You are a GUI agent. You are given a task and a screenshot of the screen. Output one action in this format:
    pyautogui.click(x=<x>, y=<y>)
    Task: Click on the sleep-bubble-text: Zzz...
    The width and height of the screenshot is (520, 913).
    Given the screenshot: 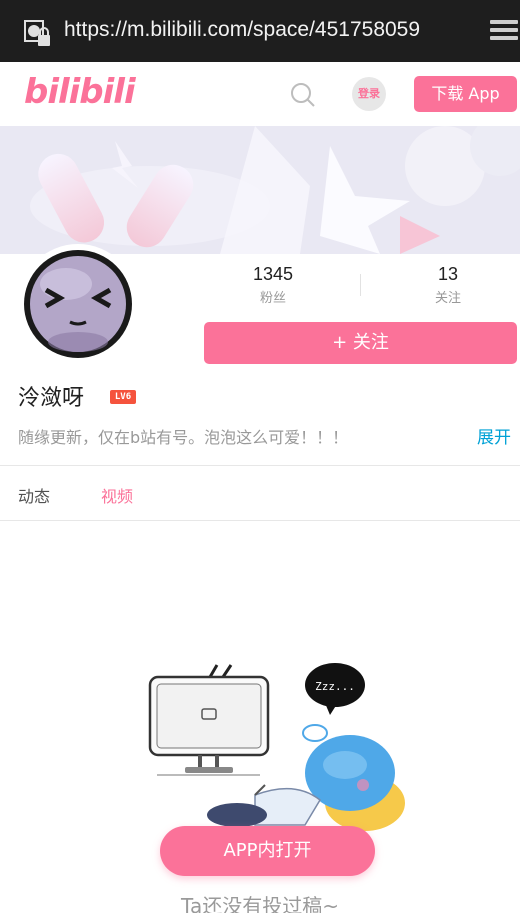 What is the action you would take?
    pyautogui.click(x=335, y=686)
    